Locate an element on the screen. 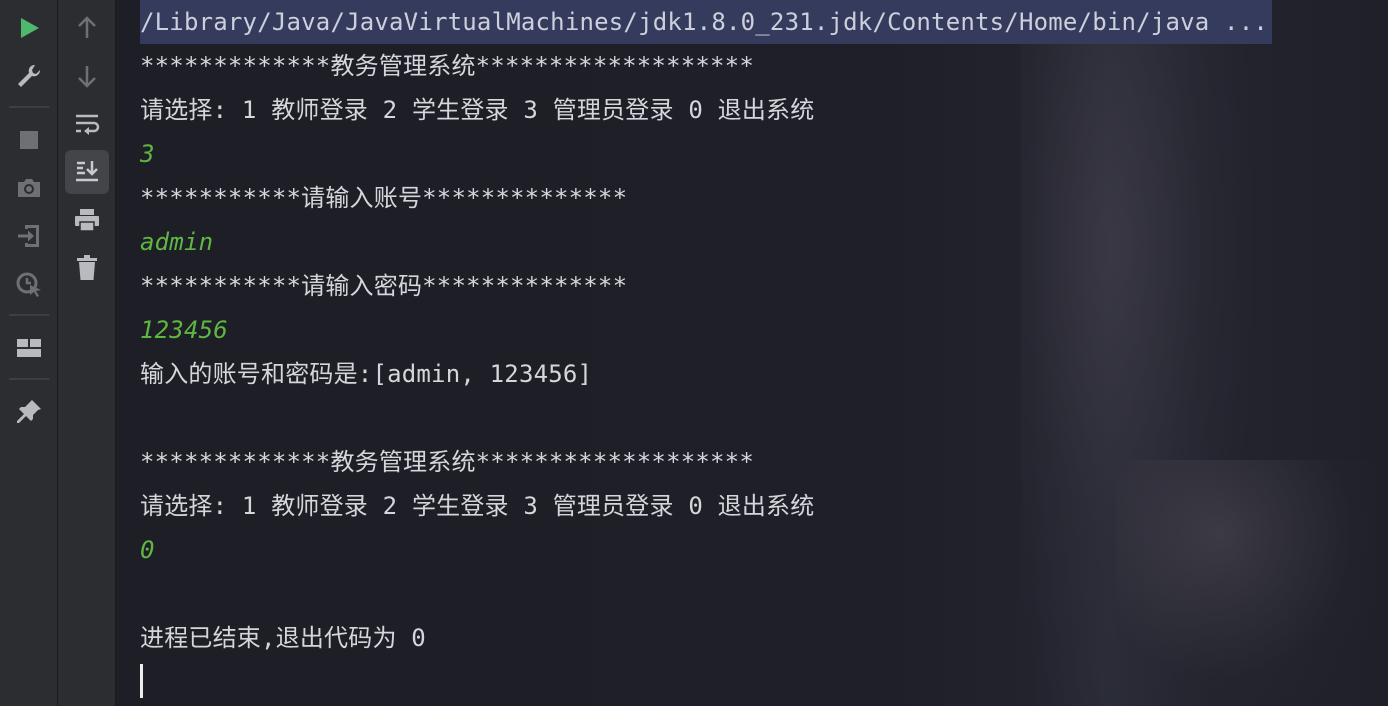  user-input-line: 0 is located at coordinates (147, 550).